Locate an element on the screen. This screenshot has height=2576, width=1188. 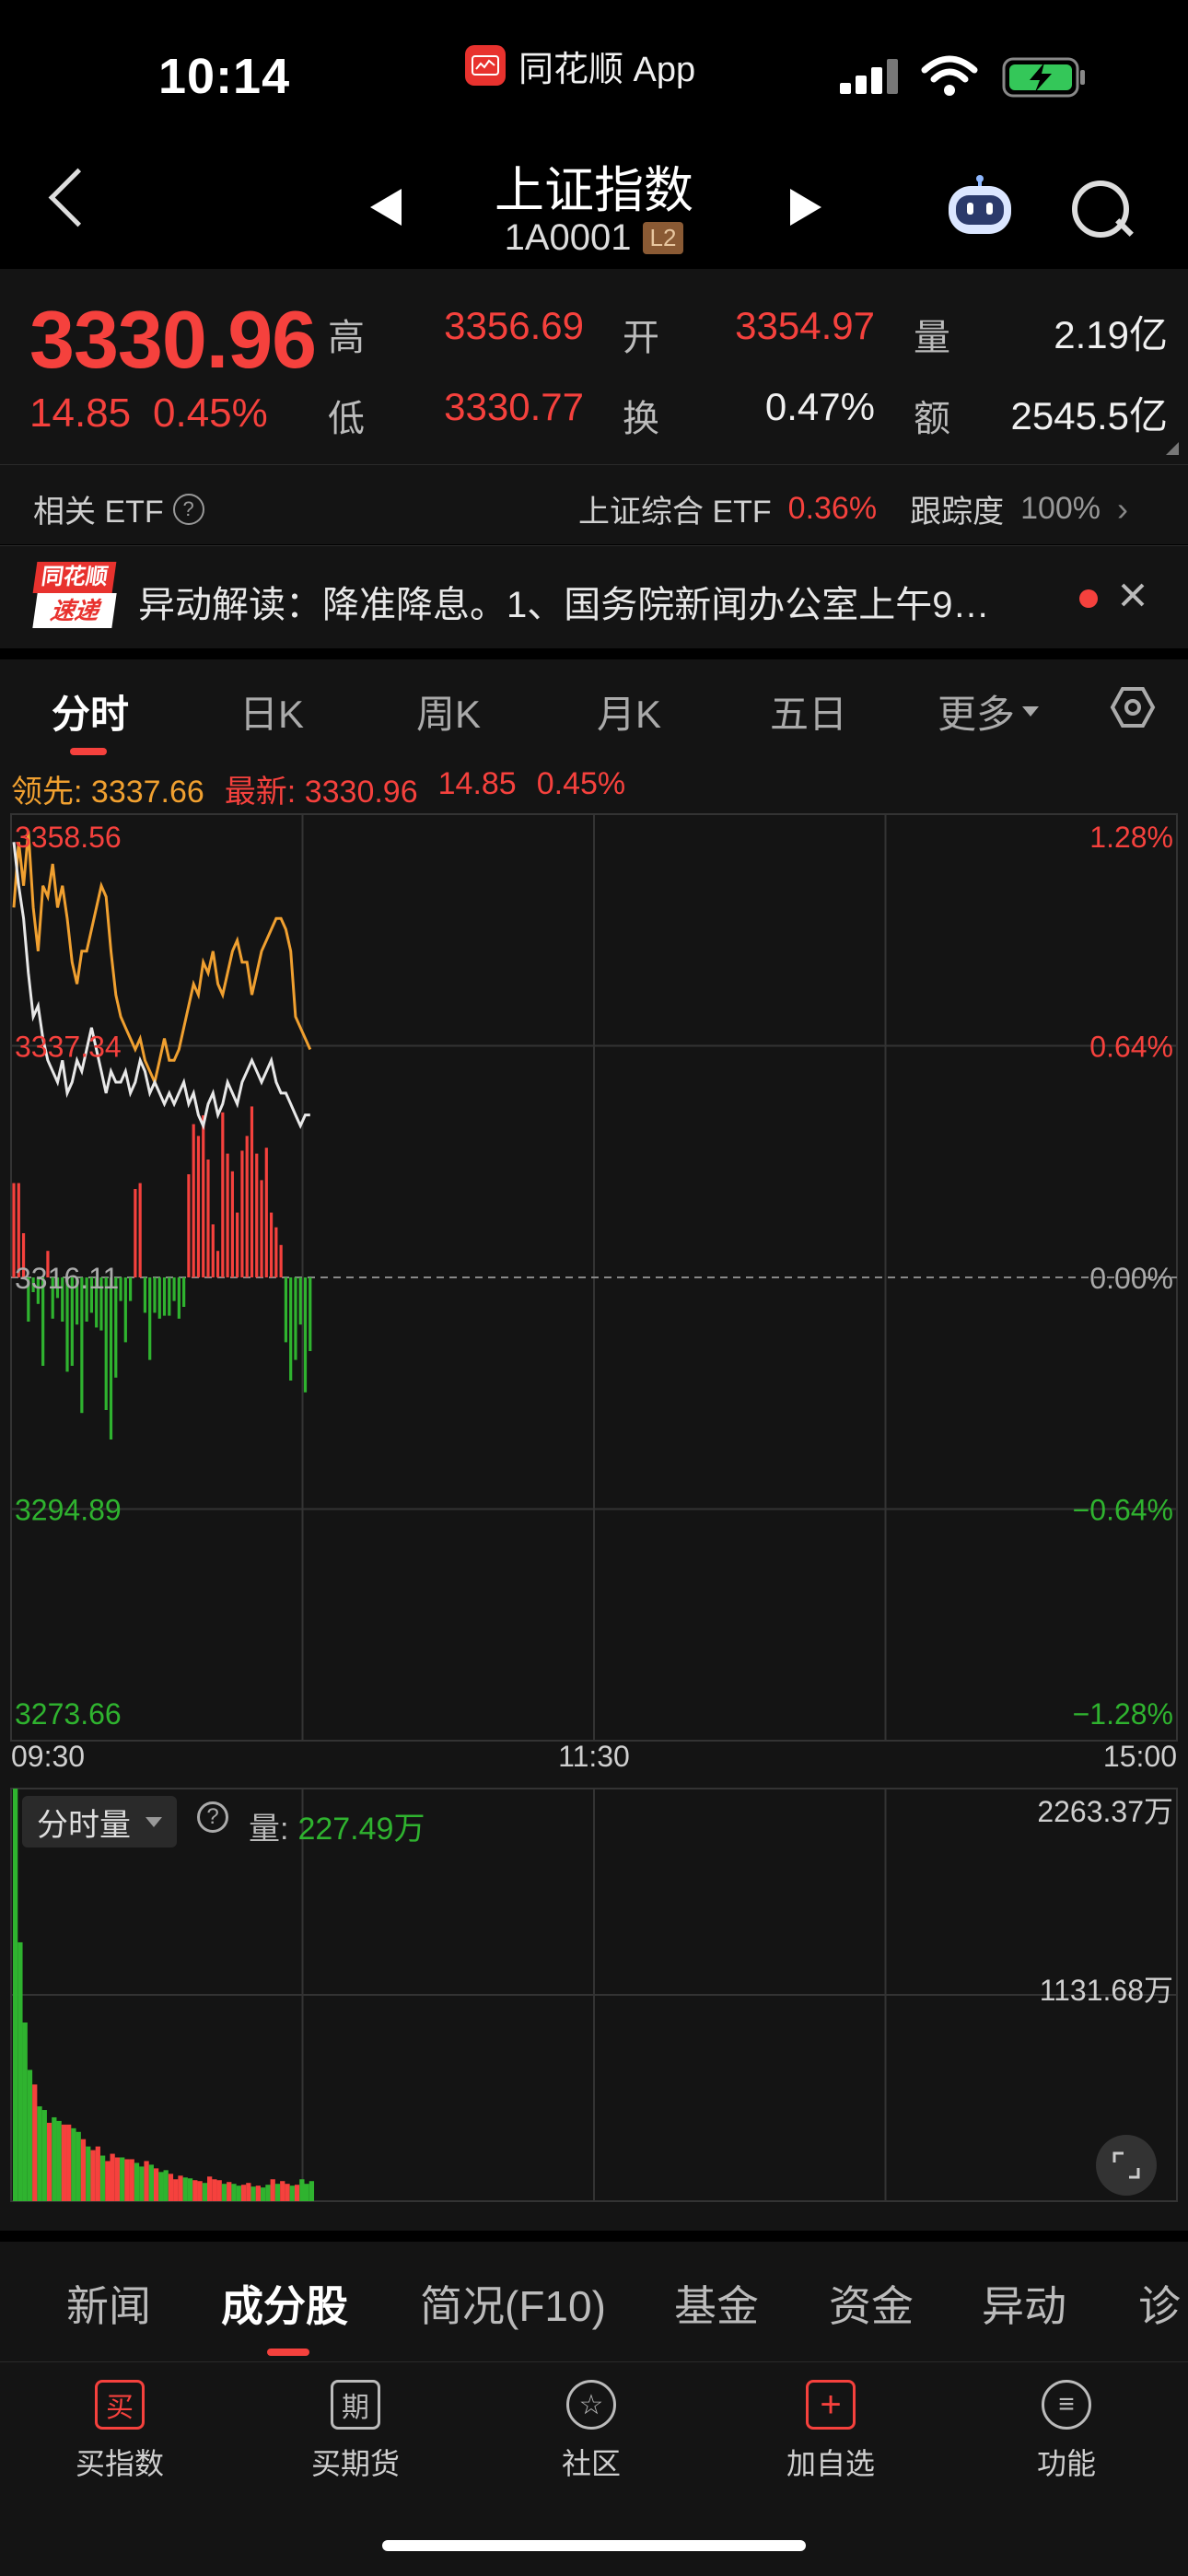
etf-name: 上证综合 ETF is located at coordinates (675, 512).